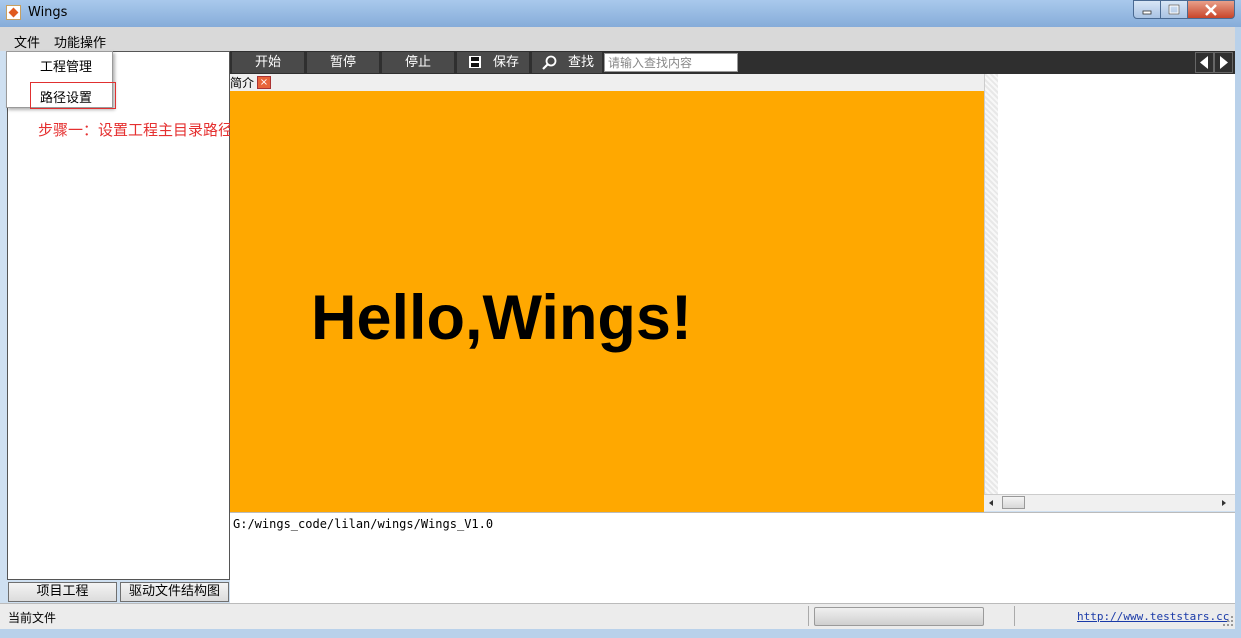 The width and height of the screenshot is (1241, 638). Describe the element at coordinates (136, 130) in the screenshot. I see `step-annotation: 步骤一：设置工程主目录路径` at that location.